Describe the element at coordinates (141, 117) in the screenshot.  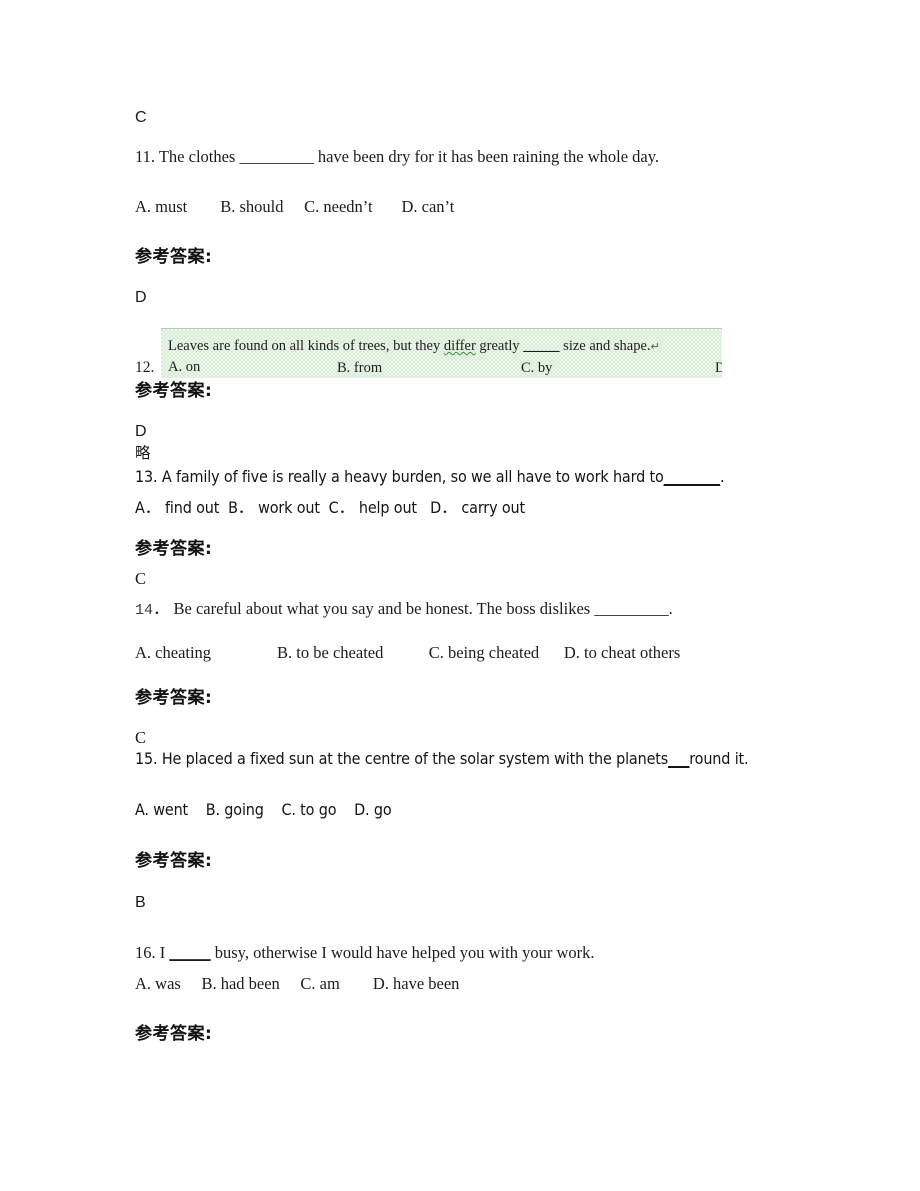
I see `answer-letter-top: C` at that location.